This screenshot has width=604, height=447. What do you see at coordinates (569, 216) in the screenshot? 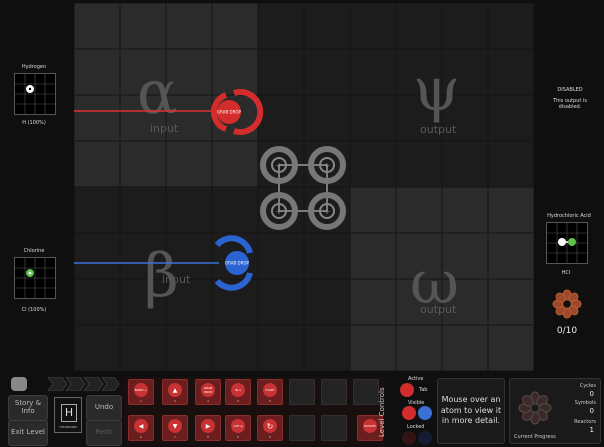
I see `output-omega-product-label: Hydrochloric Acid` at bounding box center [569, 216].